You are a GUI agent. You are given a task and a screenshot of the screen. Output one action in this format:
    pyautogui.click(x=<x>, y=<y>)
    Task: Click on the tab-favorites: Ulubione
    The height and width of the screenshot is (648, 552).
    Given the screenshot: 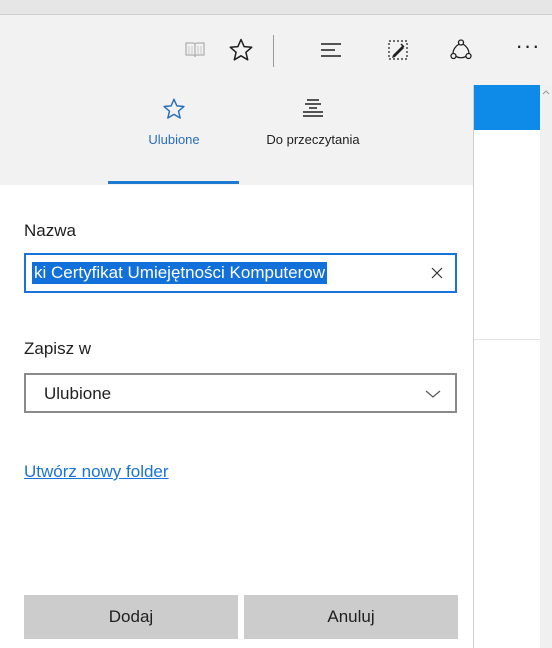 What is the action you would take?
    pyautogui.click(x=174, y=135)
    